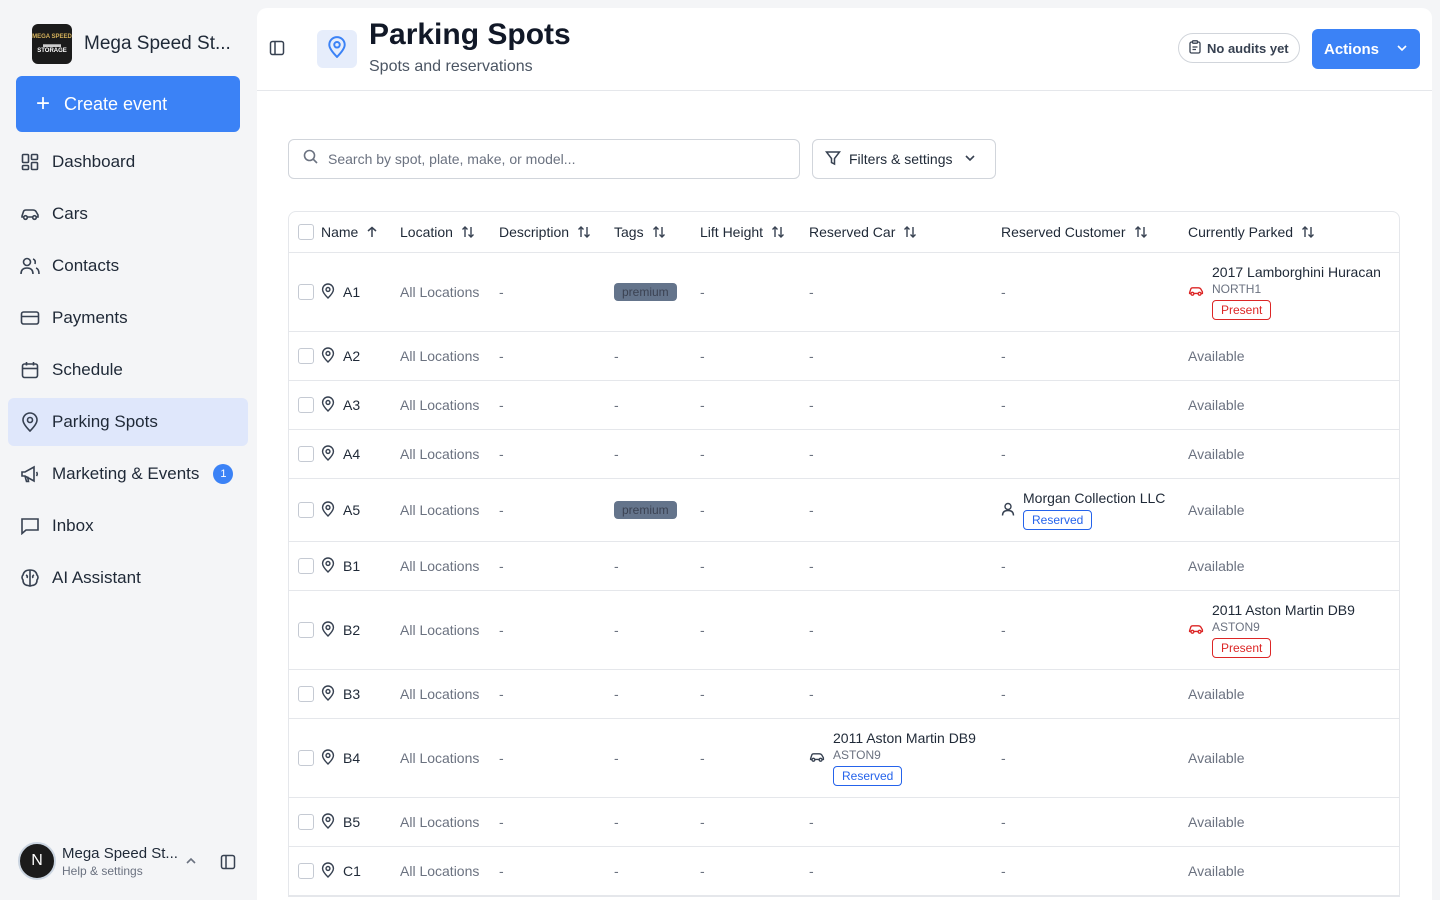 This screenshot has height=900, width=1440. Describe the element at coordinates (127, 861) in the screenshot. I see `user-menu: N Mega Speed St... Help & settings` at that location.